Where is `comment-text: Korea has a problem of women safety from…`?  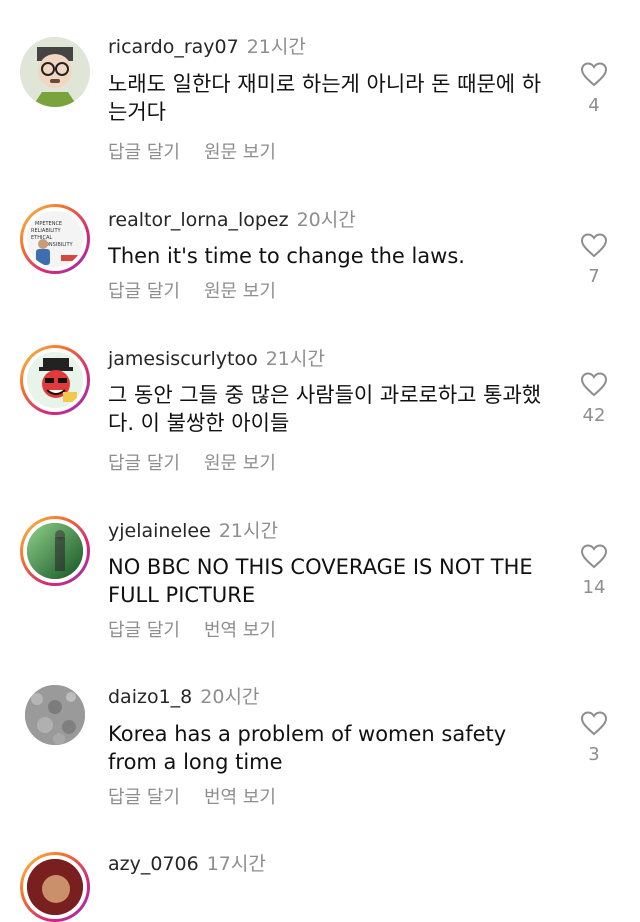 comment-text: Korea has a problem of women safety from… is located at coordinates (307, 748).